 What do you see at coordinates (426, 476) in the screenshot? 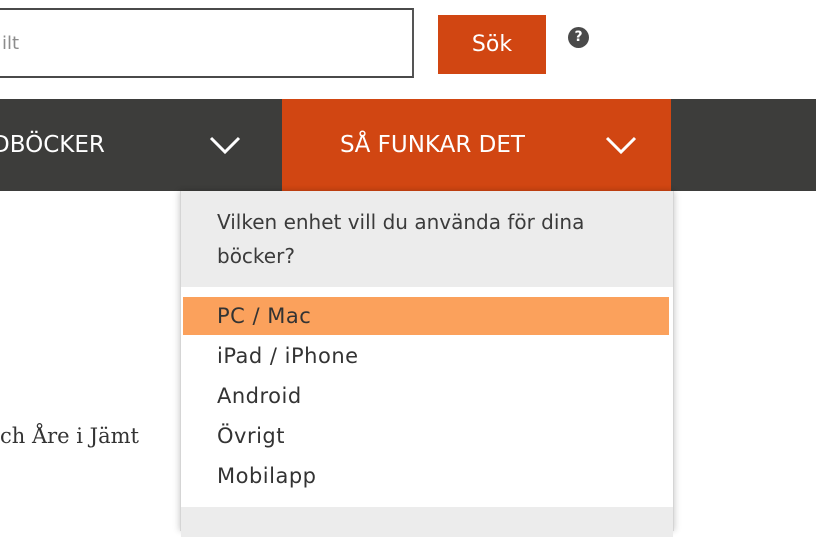
I see `option-mobile-app: Mobilapp` at bounding box center [426, 476].